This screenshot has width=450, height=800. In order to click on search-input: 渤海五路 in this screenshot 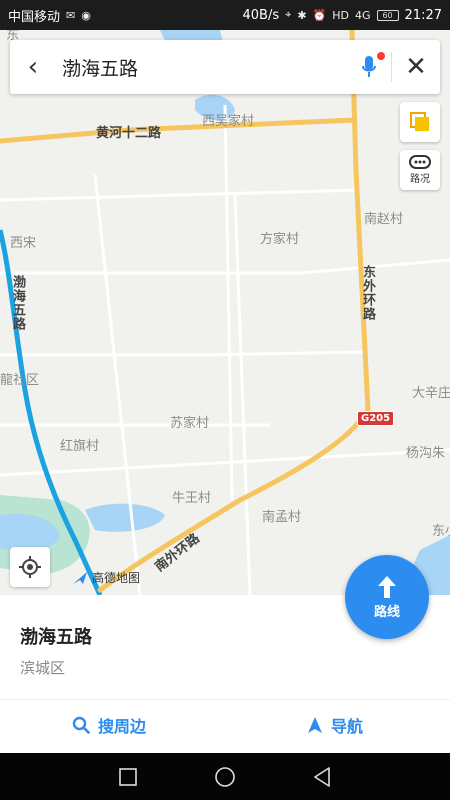, I will do `click(201, 67)`.